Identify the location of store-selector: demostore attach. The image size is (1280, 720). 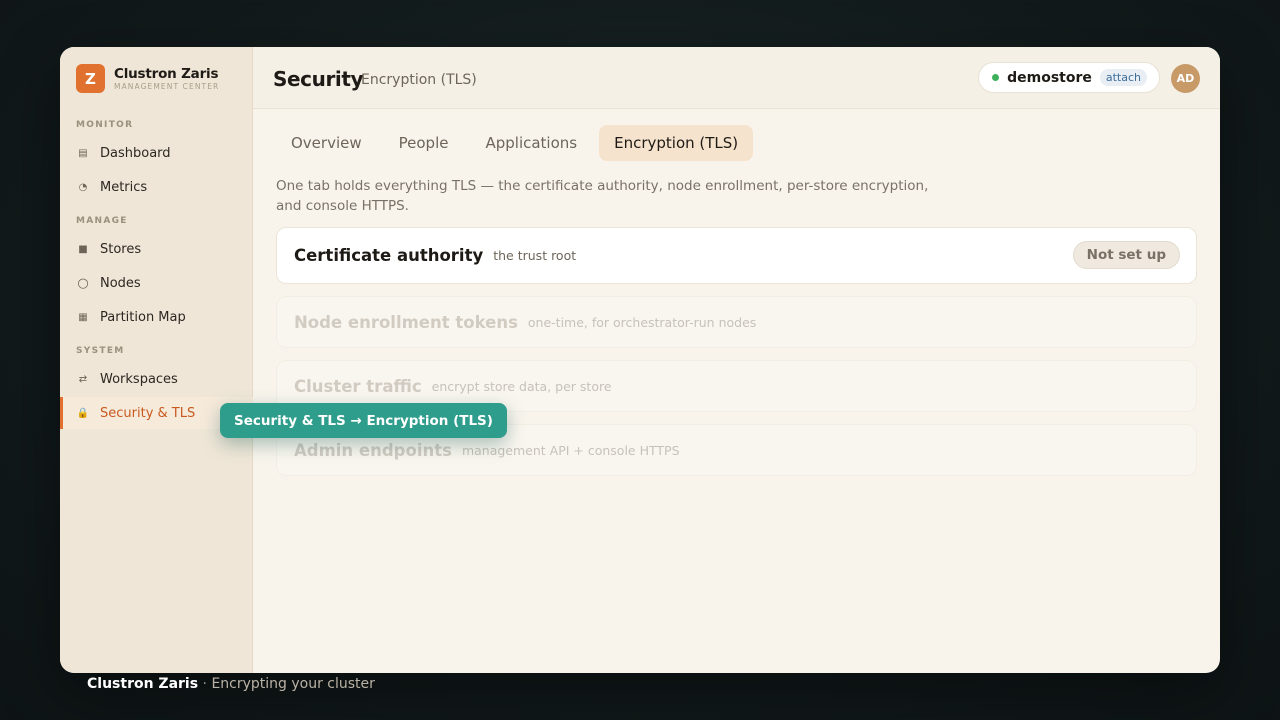
(1069, 77).